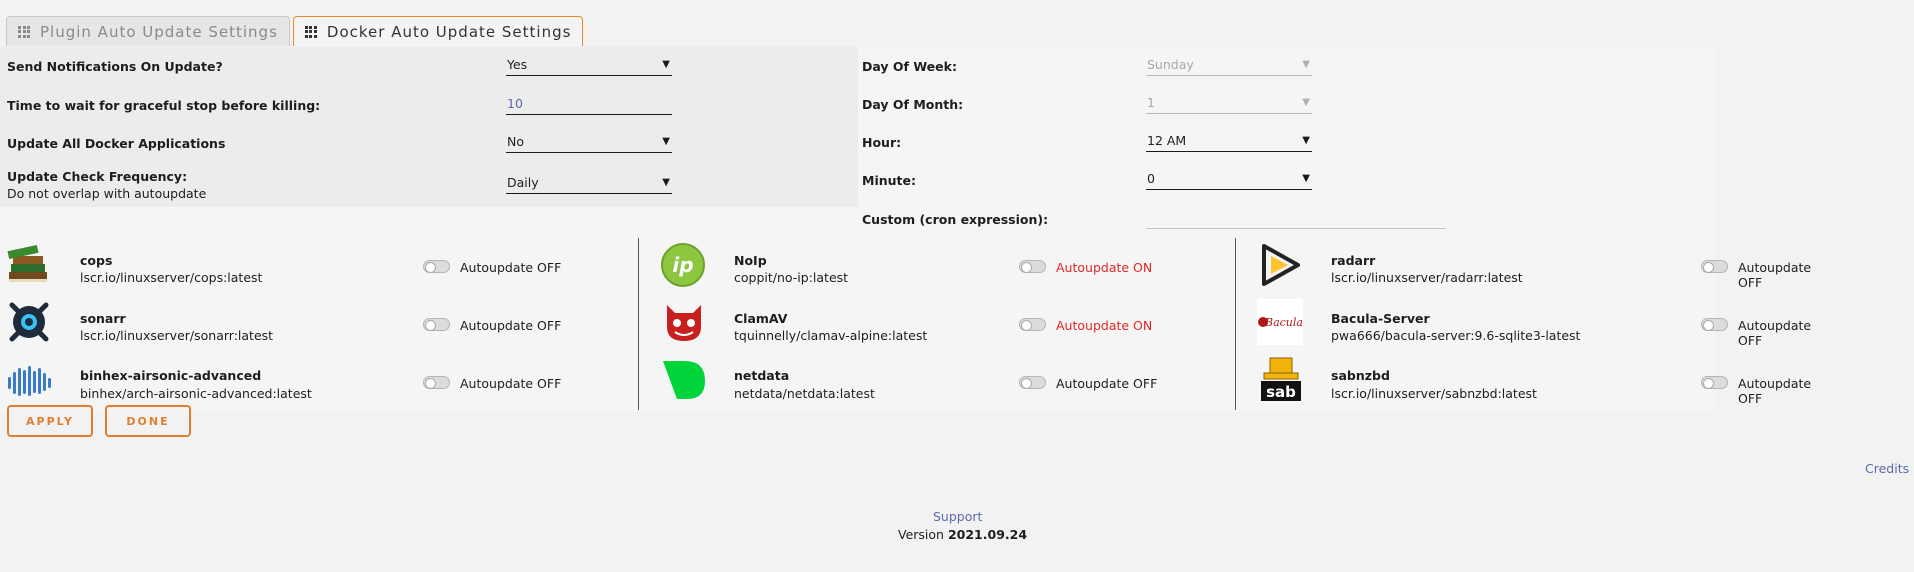 The height and width of the screenshot is (572, 1914). Describe the element at coordinates (684, 380) in the screenshot. I see `netdata-icon` at that location.